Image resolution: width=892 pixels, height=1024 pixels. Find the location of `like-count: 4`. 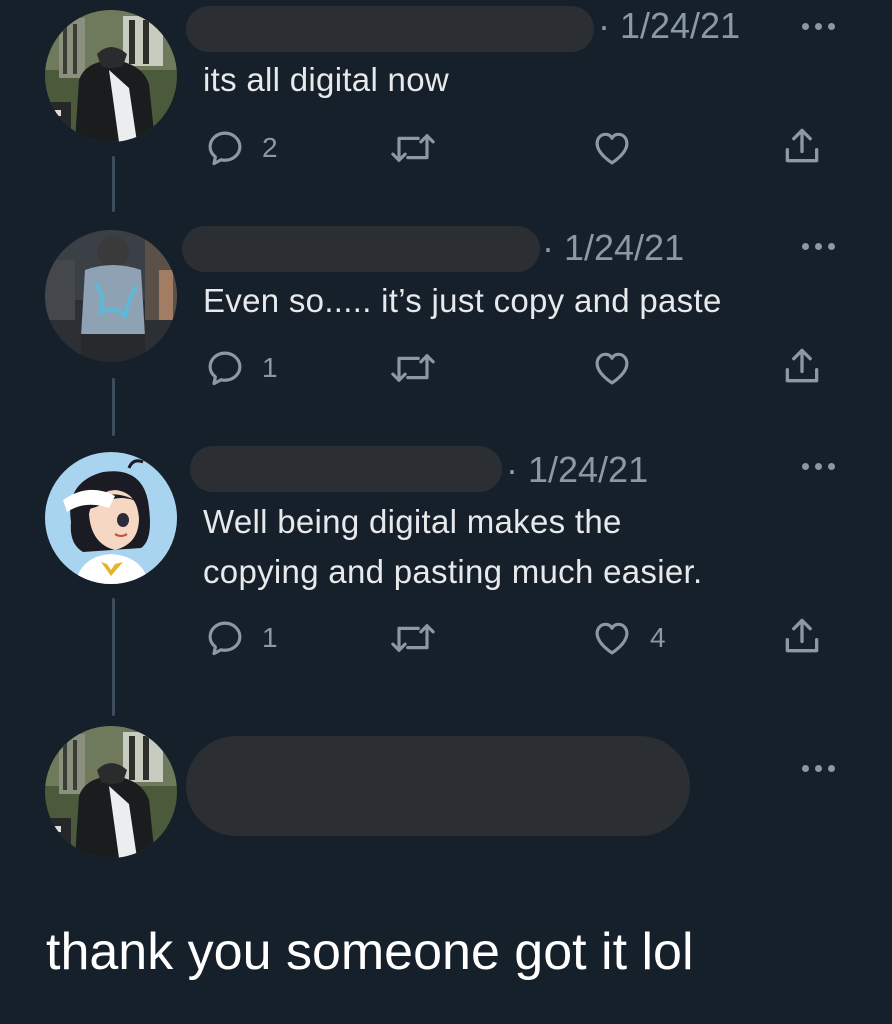

like-count: 4 is located at coordinates (658, 637).